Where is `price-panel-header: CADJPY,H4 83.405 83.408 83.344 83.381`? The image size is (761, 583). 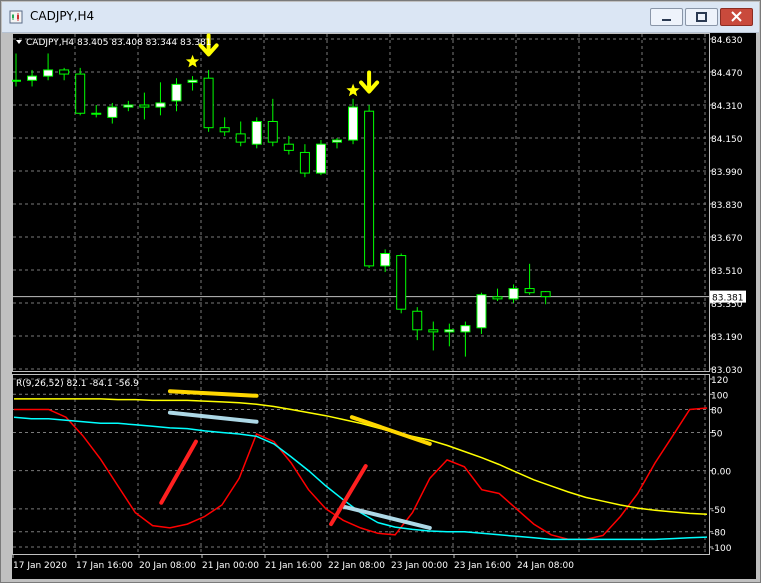
price-panel-header: CADJPY,H4 83.405 83.408 83.344 83.381 is located at coordinates (119, 43).